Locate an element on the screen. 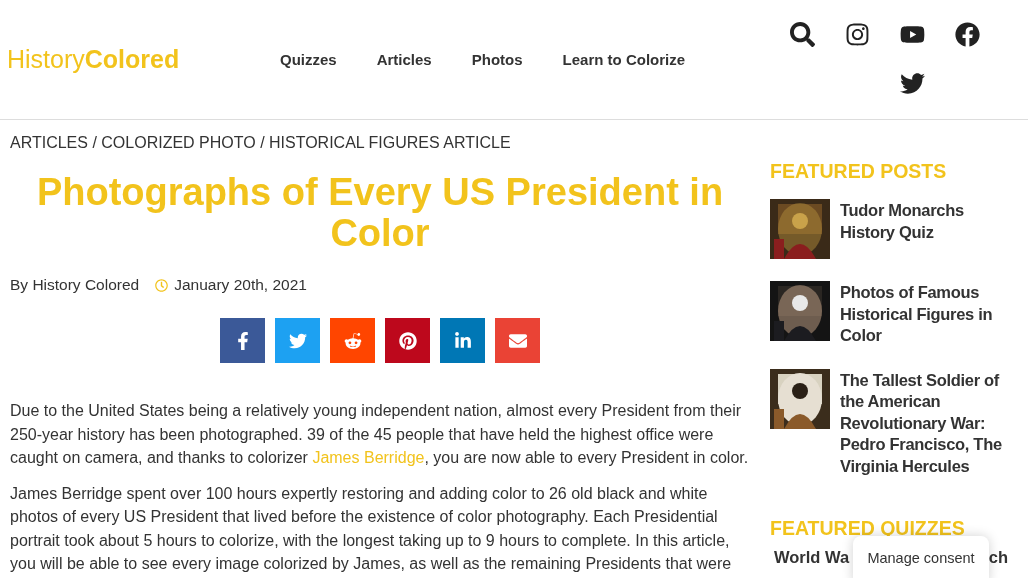 This screenshot has height=578, width=1028. author-name: By History Colored is located at coordinates (75, 285).